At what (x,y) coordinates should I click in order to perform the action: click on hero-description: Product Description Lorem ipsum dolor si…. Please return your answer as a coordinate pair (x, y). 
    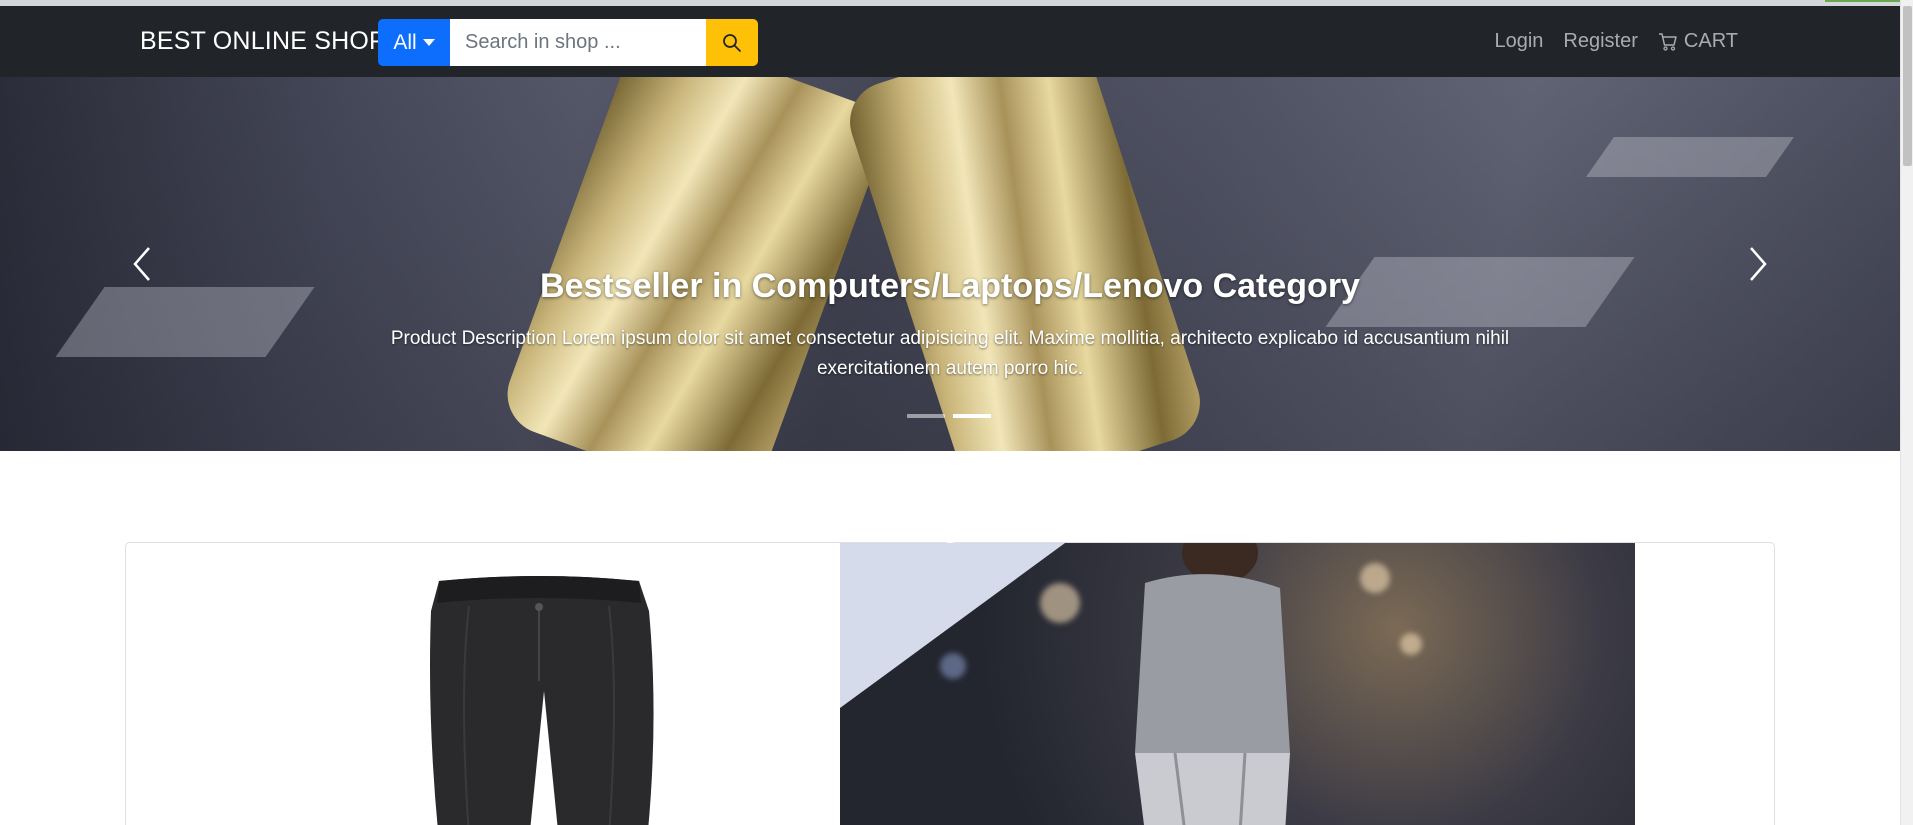
    Looking at the image, I should click on (950, 353).